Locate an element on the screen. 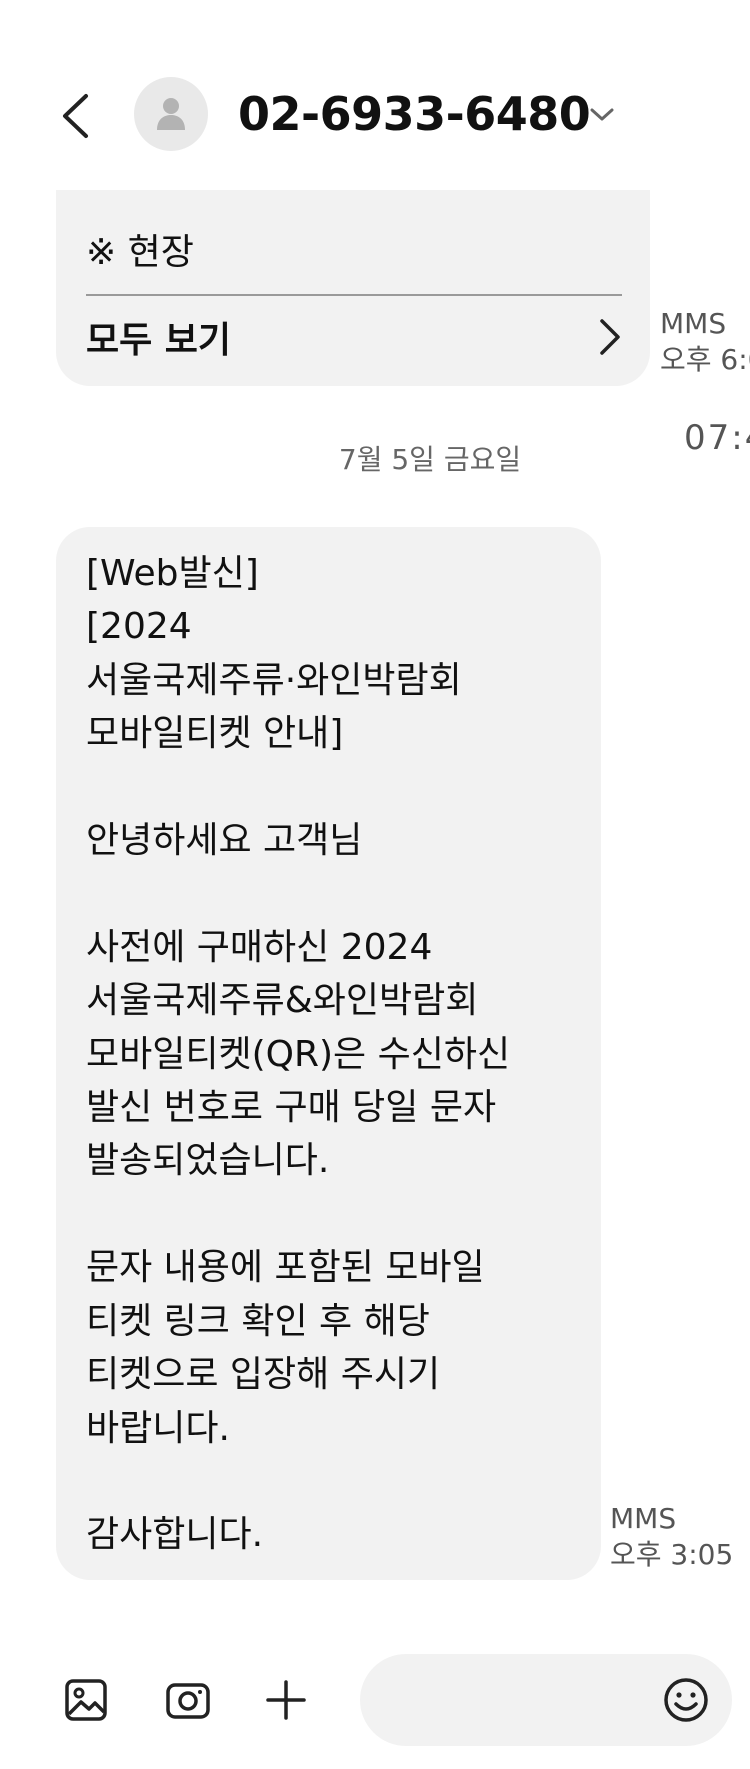 The image size is (750, 1769). gallery-button is located at coordinates (86, 1700).